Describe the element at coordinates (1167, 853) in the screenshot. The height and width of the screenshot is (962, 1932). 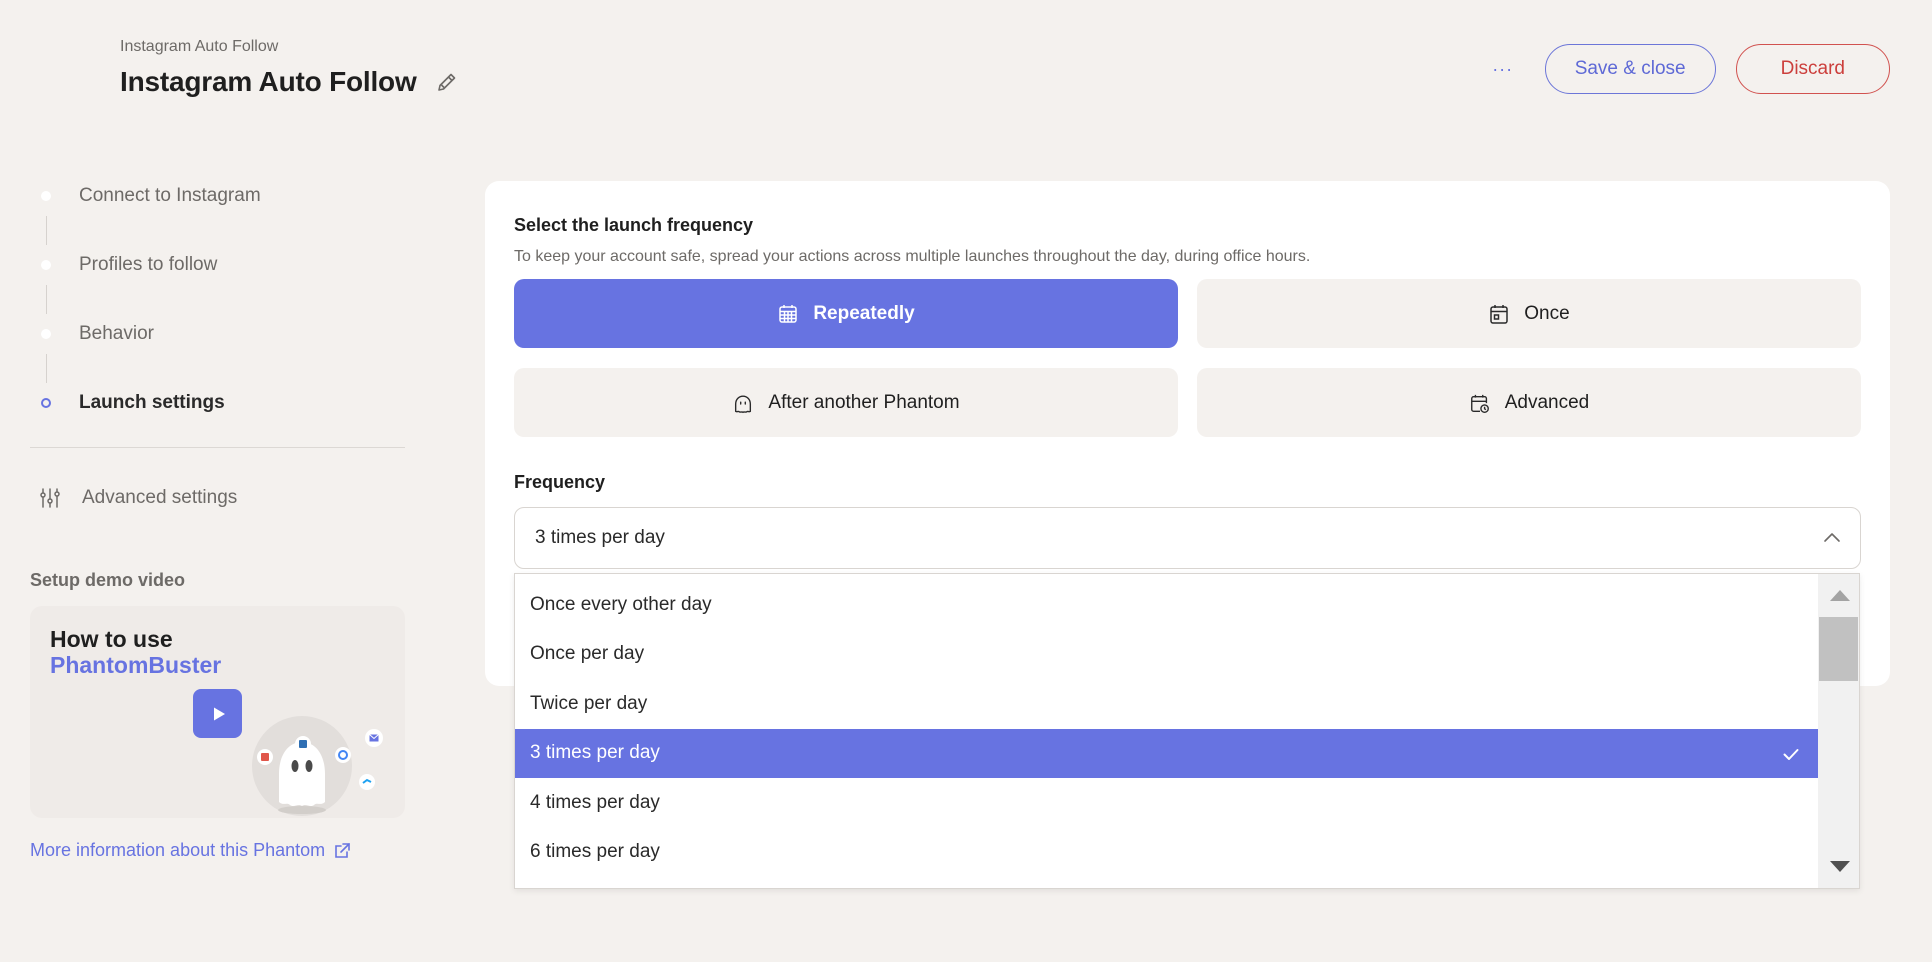
I see `dropdown-option: 6 times per day` at that location.